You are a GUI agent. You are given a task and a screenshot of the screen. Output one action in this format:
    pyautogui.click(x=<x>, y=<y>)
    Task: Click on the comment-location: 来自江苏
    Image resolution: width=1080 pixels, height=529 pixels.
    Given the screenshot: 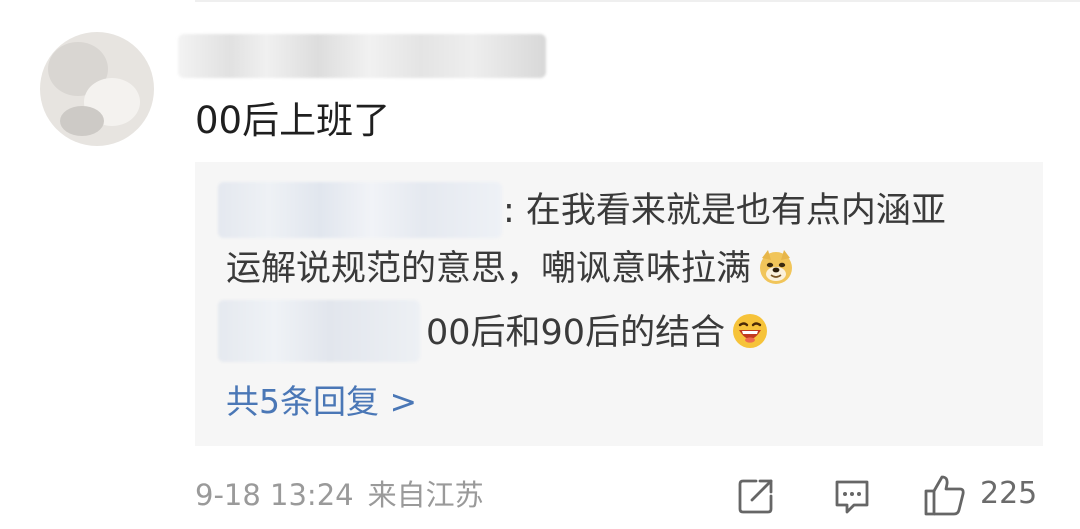 What is the action you would take?
    pyautogui.click(x=425, y=495)
    